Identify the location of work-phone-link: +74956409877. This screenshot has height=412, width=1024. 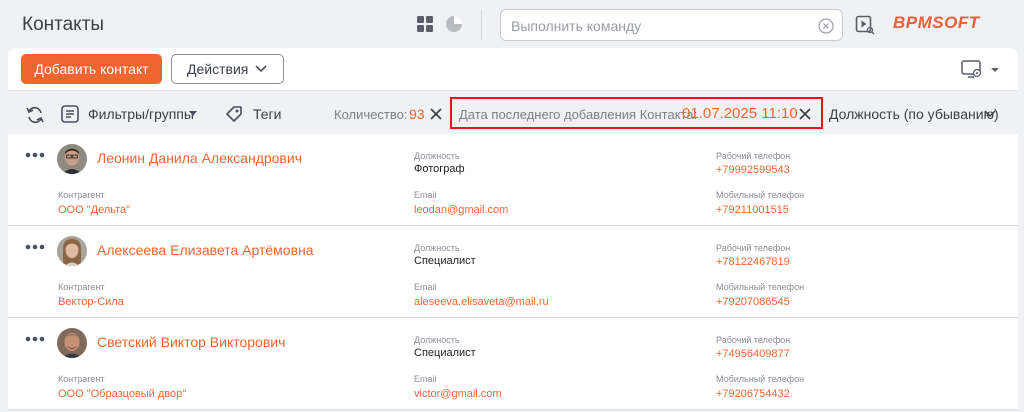
(753, 354).